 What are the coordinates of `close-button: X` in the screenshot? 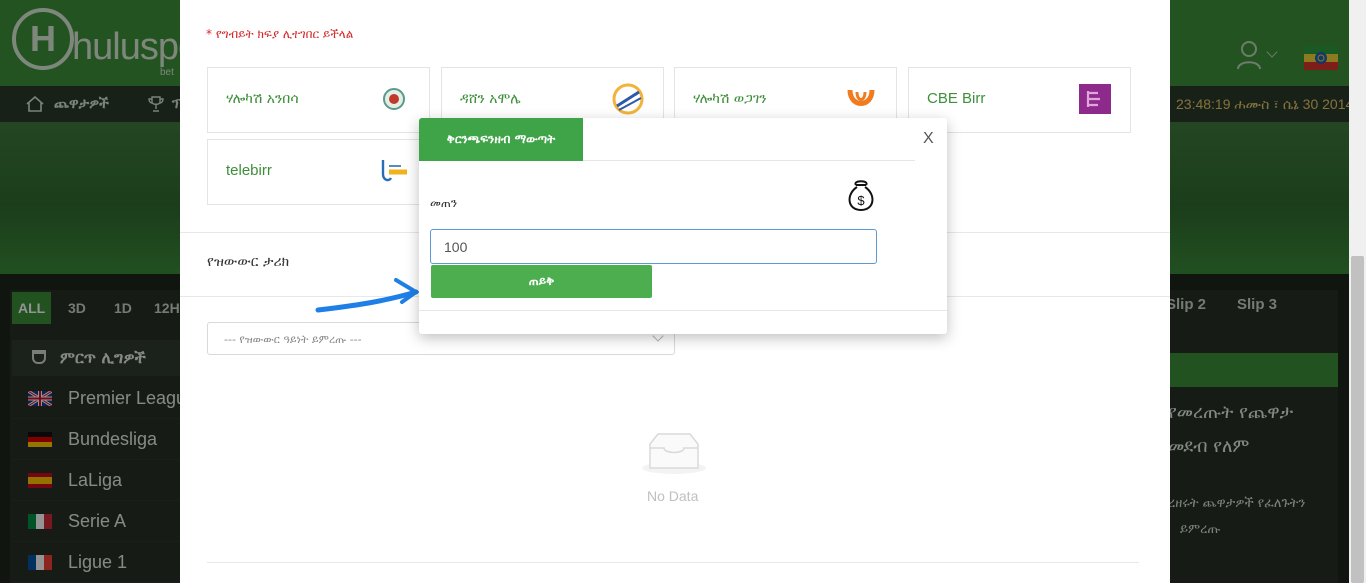 It's located at (928, 139).